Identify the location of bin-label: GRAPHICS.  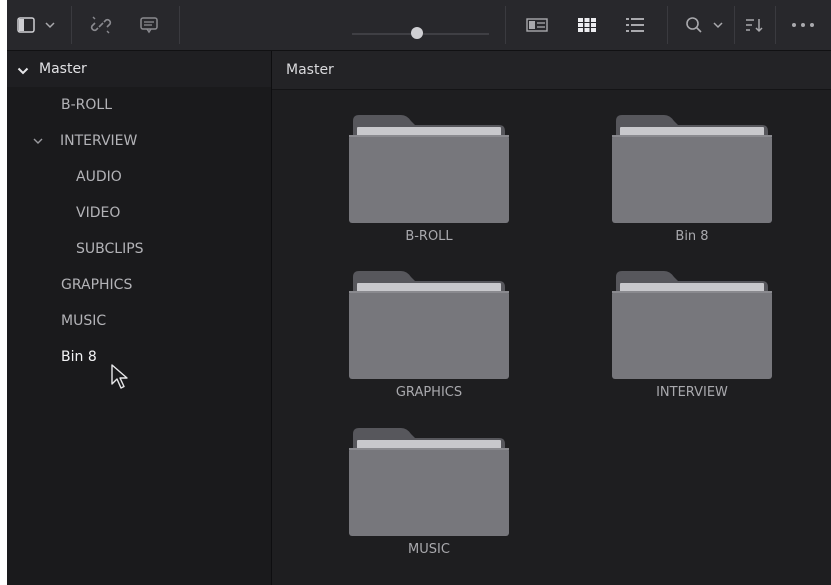
(97, 285).